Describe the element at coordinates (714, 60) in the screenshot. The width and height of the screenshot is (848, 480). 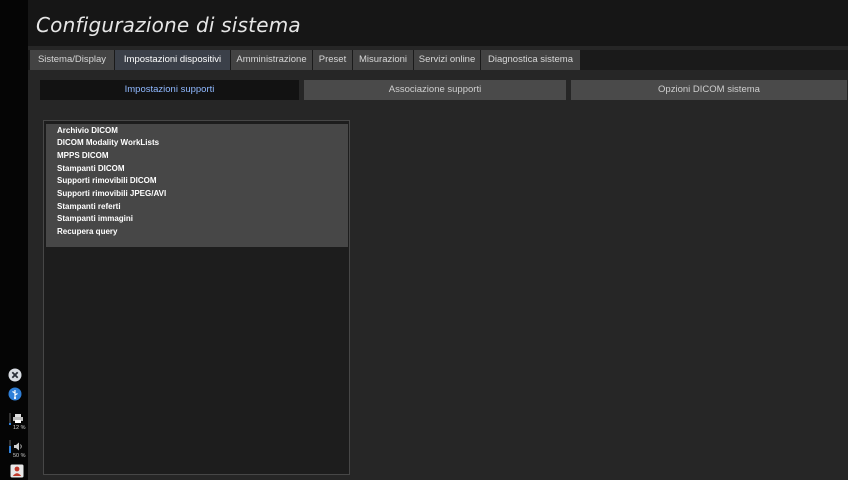
I see `tab-bar-fill` at that location.